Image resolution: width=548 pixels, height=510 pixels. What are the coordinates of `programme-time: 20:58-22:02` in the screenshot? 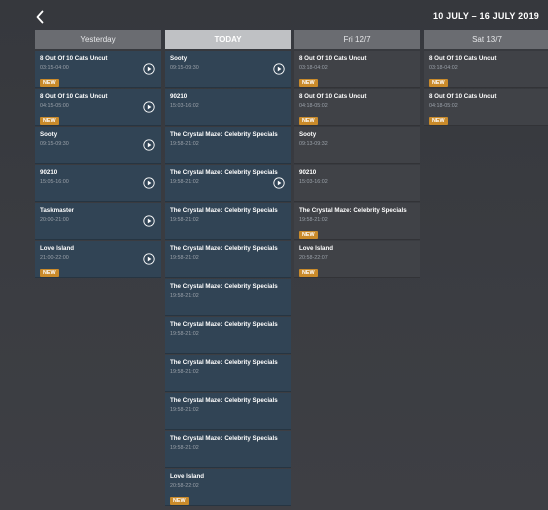 It's located at (184, 486).